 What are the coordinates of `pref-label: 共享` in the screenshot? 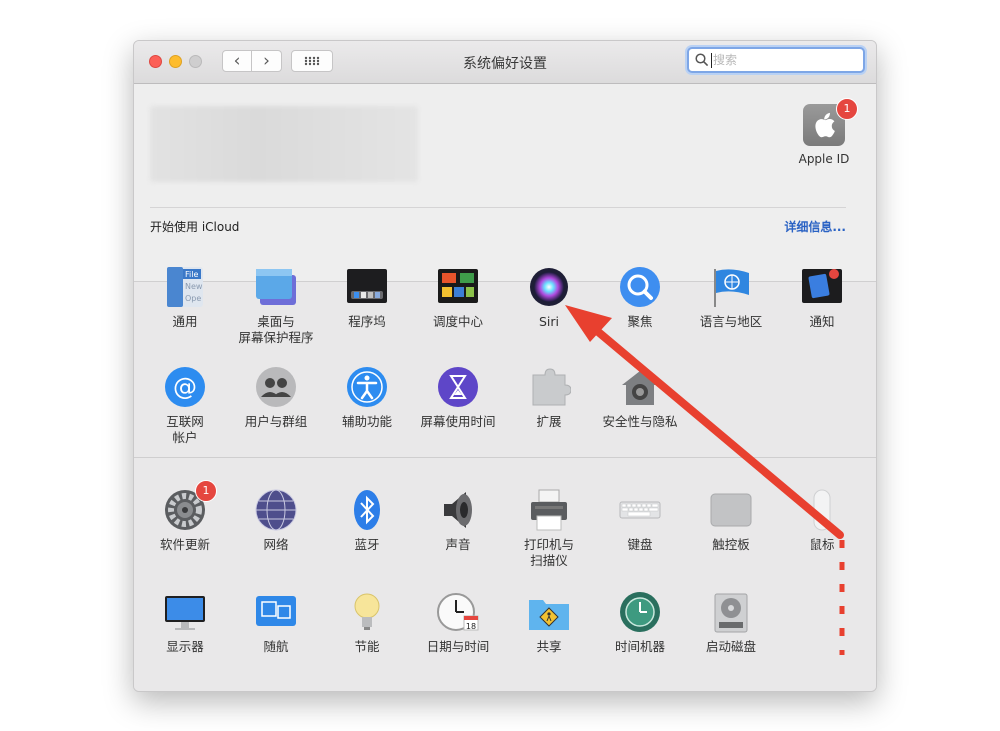 It's located at (549, 646).